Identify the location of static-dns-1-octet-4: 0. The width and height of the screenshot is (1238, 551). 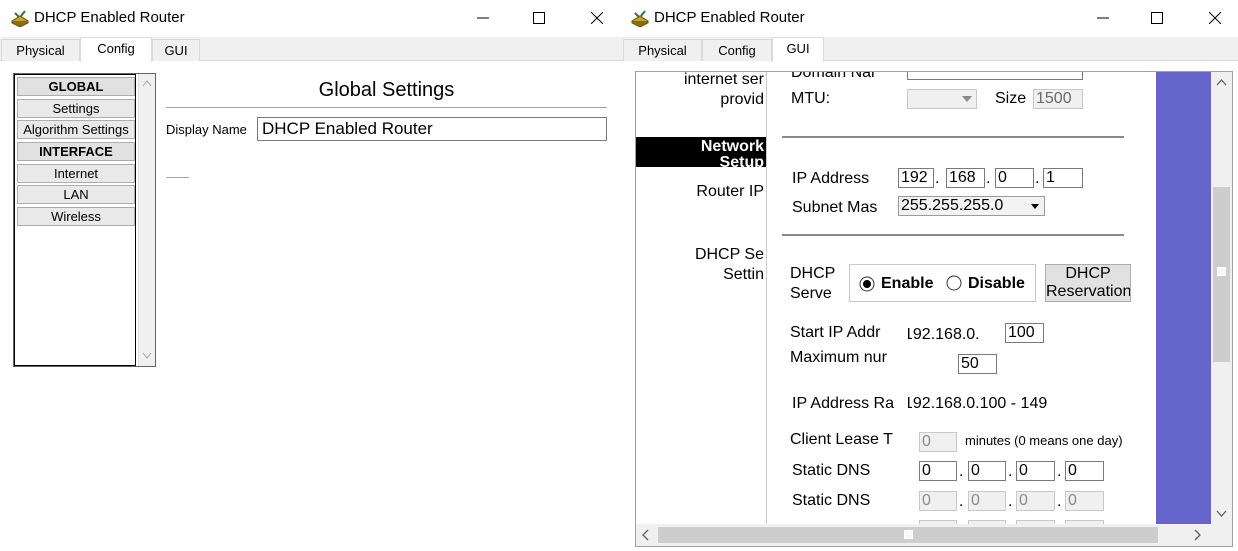
(1084, 471).